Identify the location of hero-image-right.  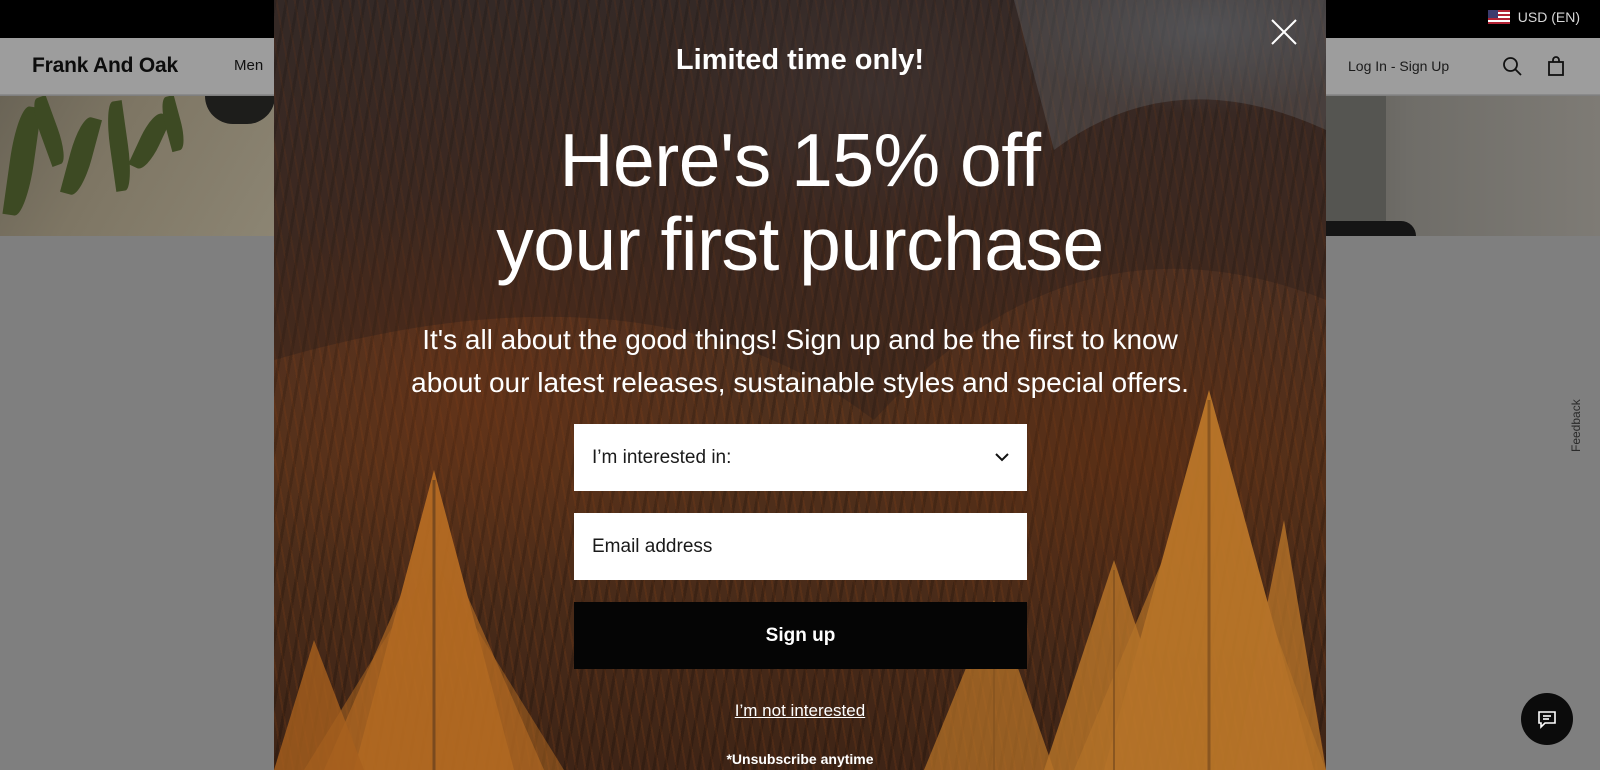
(1463, 166).